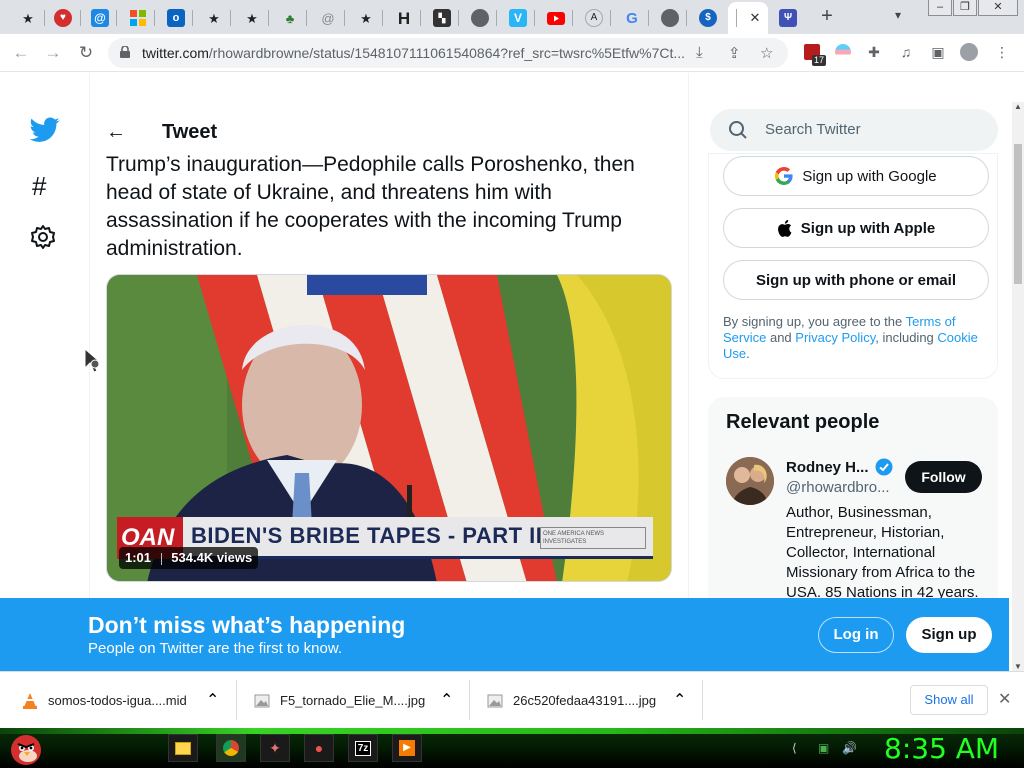 The height and width of the screenshot is (768, 1024). What do you see at coordinates (856, 280) in the screenshot?
I see `signup-phone-email-button: Sign up with phone or email` at bounding box center [856, 280].